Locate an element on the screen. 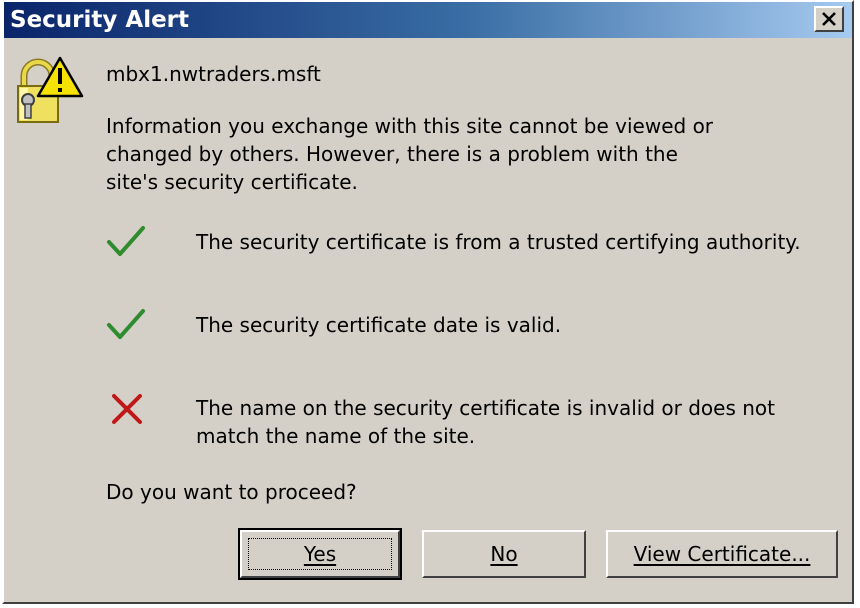 This screenshot has height=608, width=860. no-button-label: No is located at coordinates (504, 554).